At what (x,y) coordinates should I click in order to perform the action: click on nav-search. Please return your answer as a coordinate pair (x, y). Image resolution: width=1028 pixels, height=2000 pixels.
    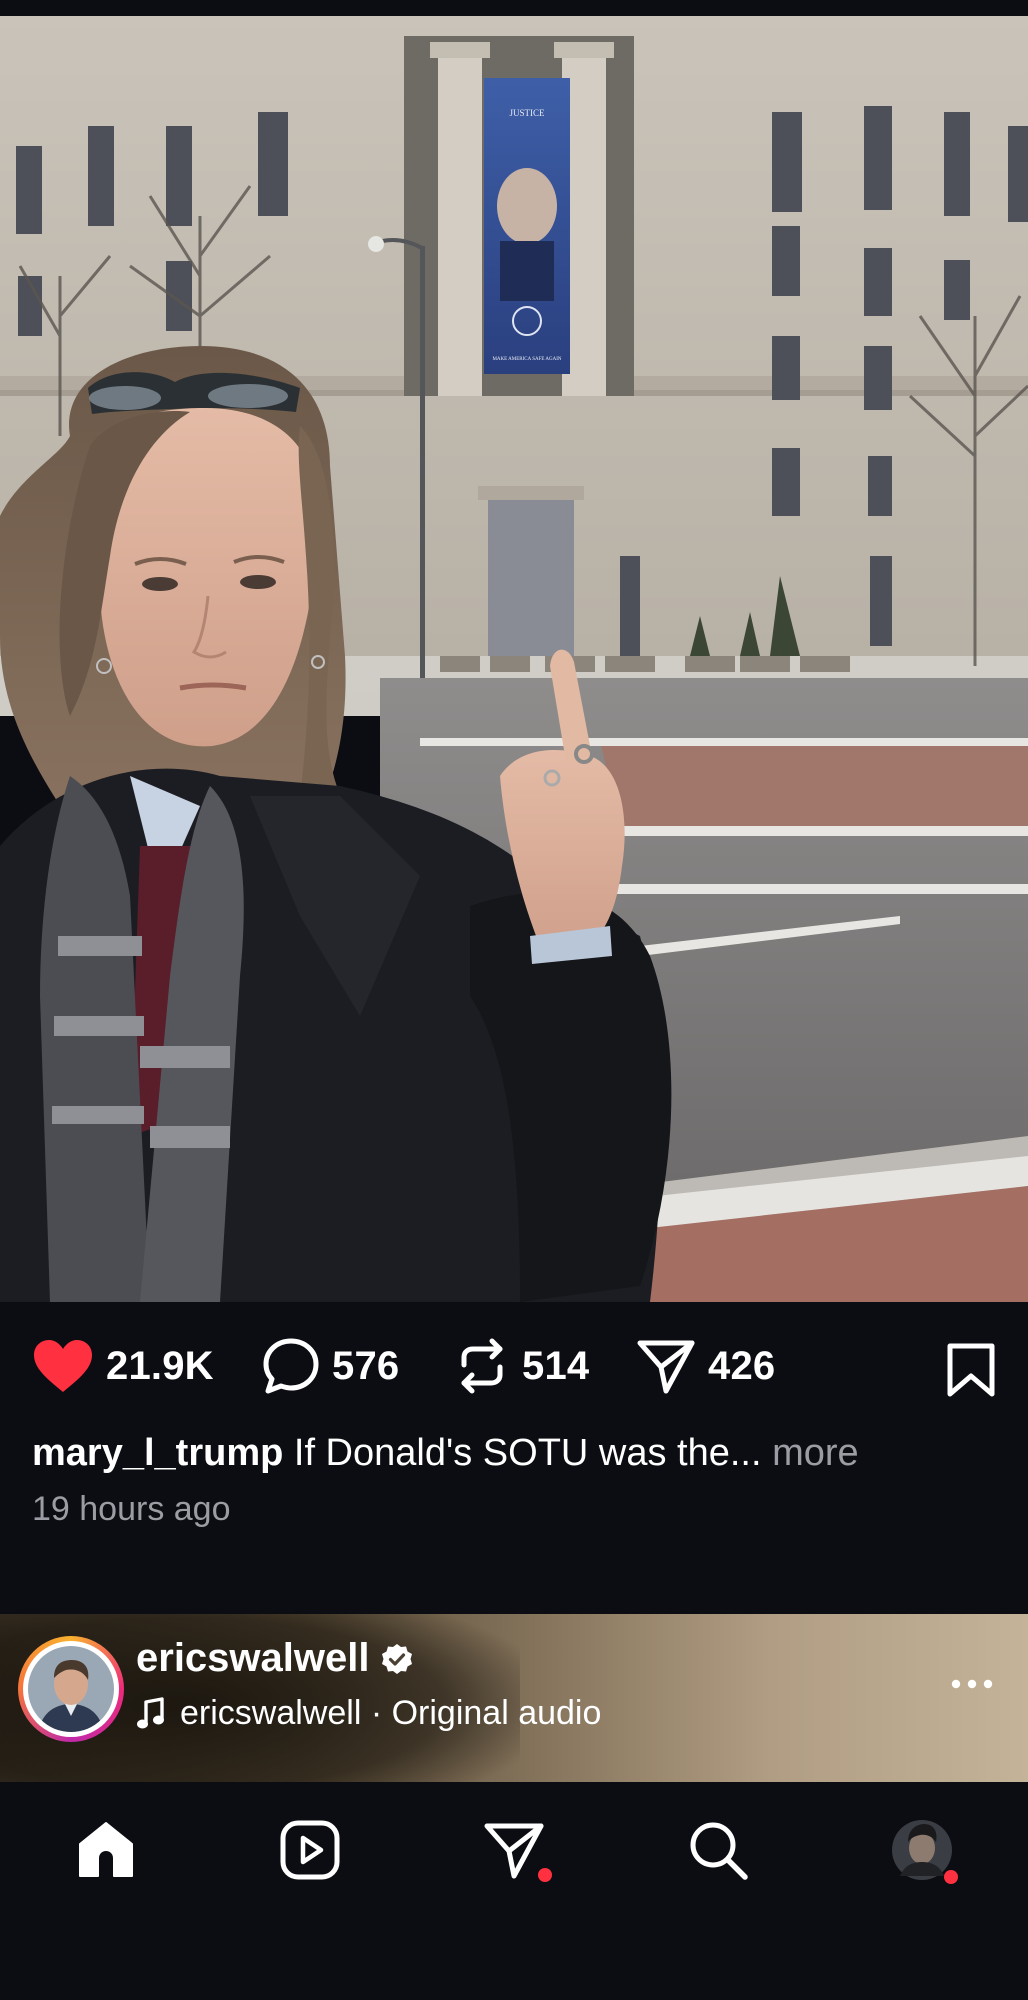
    Looking at the image, I should click on (718, 1850).